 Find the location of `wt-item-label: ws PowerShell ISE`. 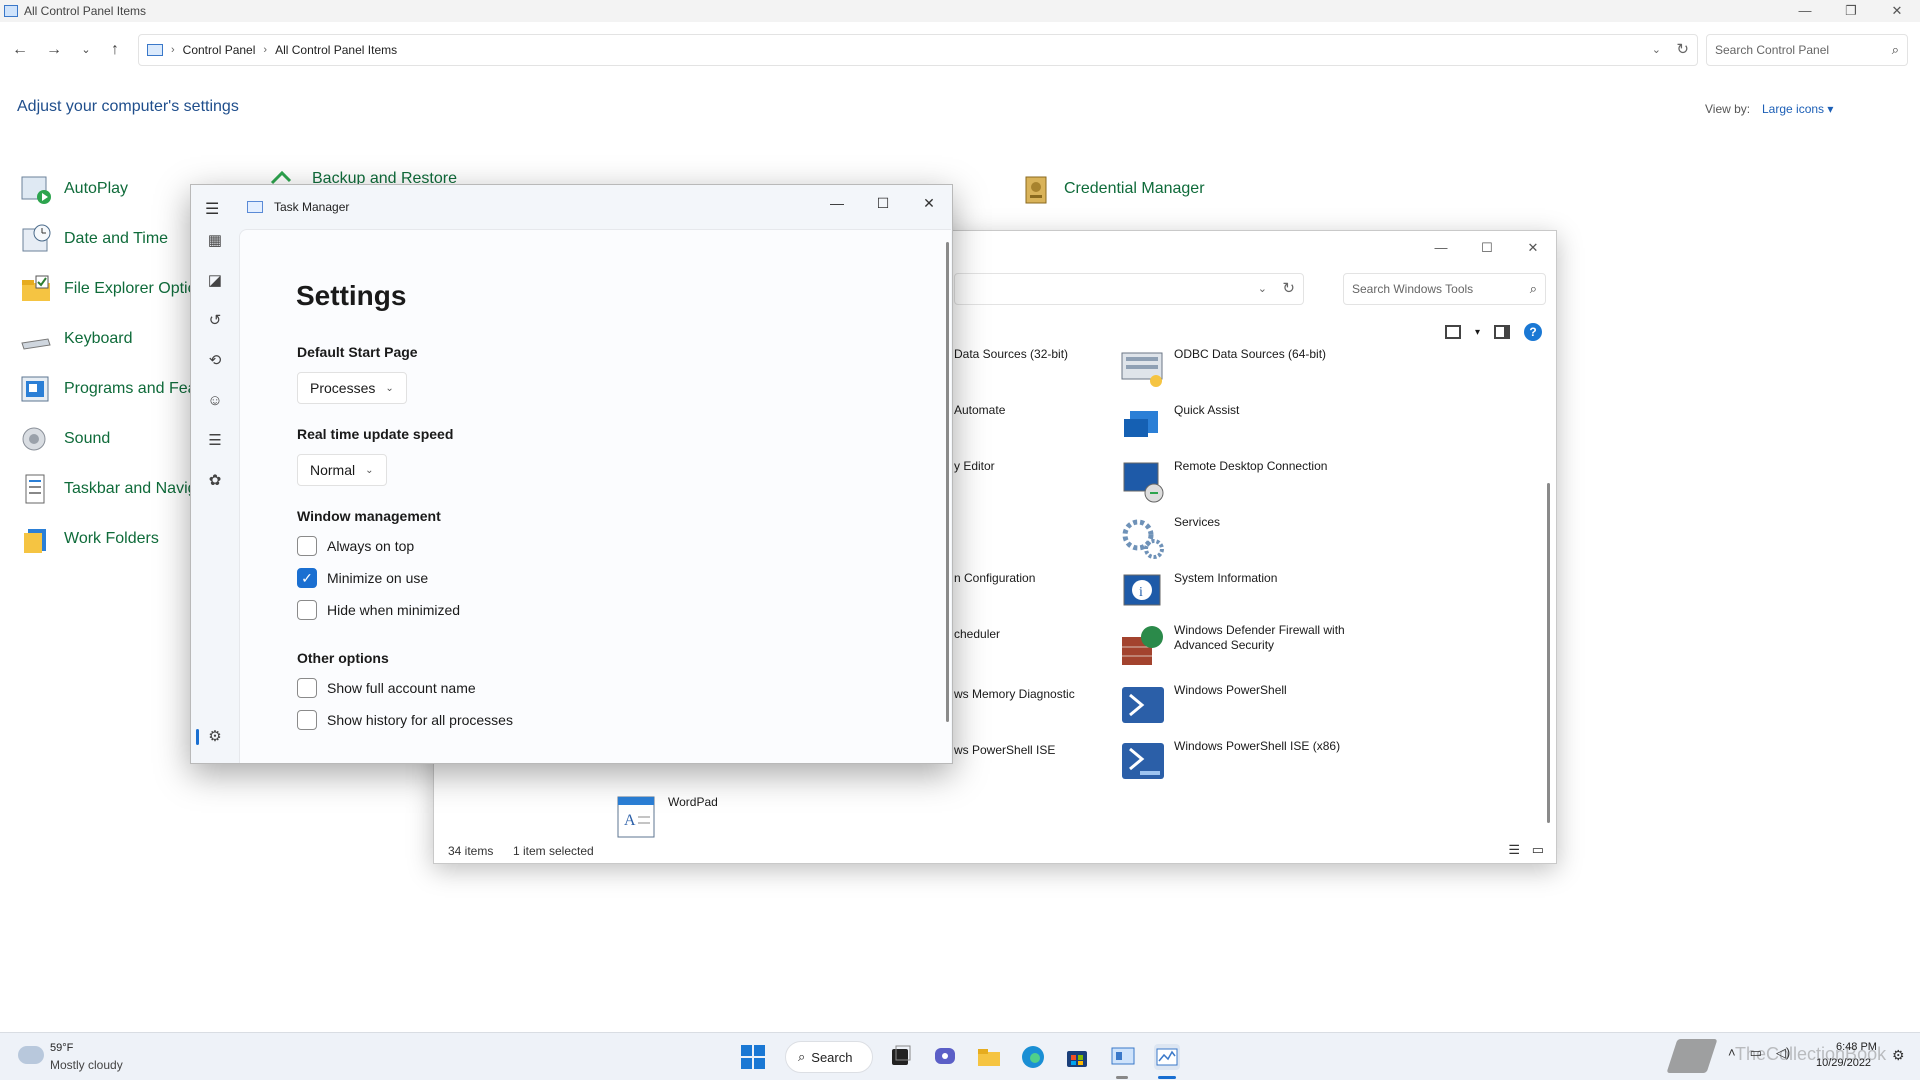

wt-item-label: ws PowerShell ISE is located at coordinates (1049, 750).